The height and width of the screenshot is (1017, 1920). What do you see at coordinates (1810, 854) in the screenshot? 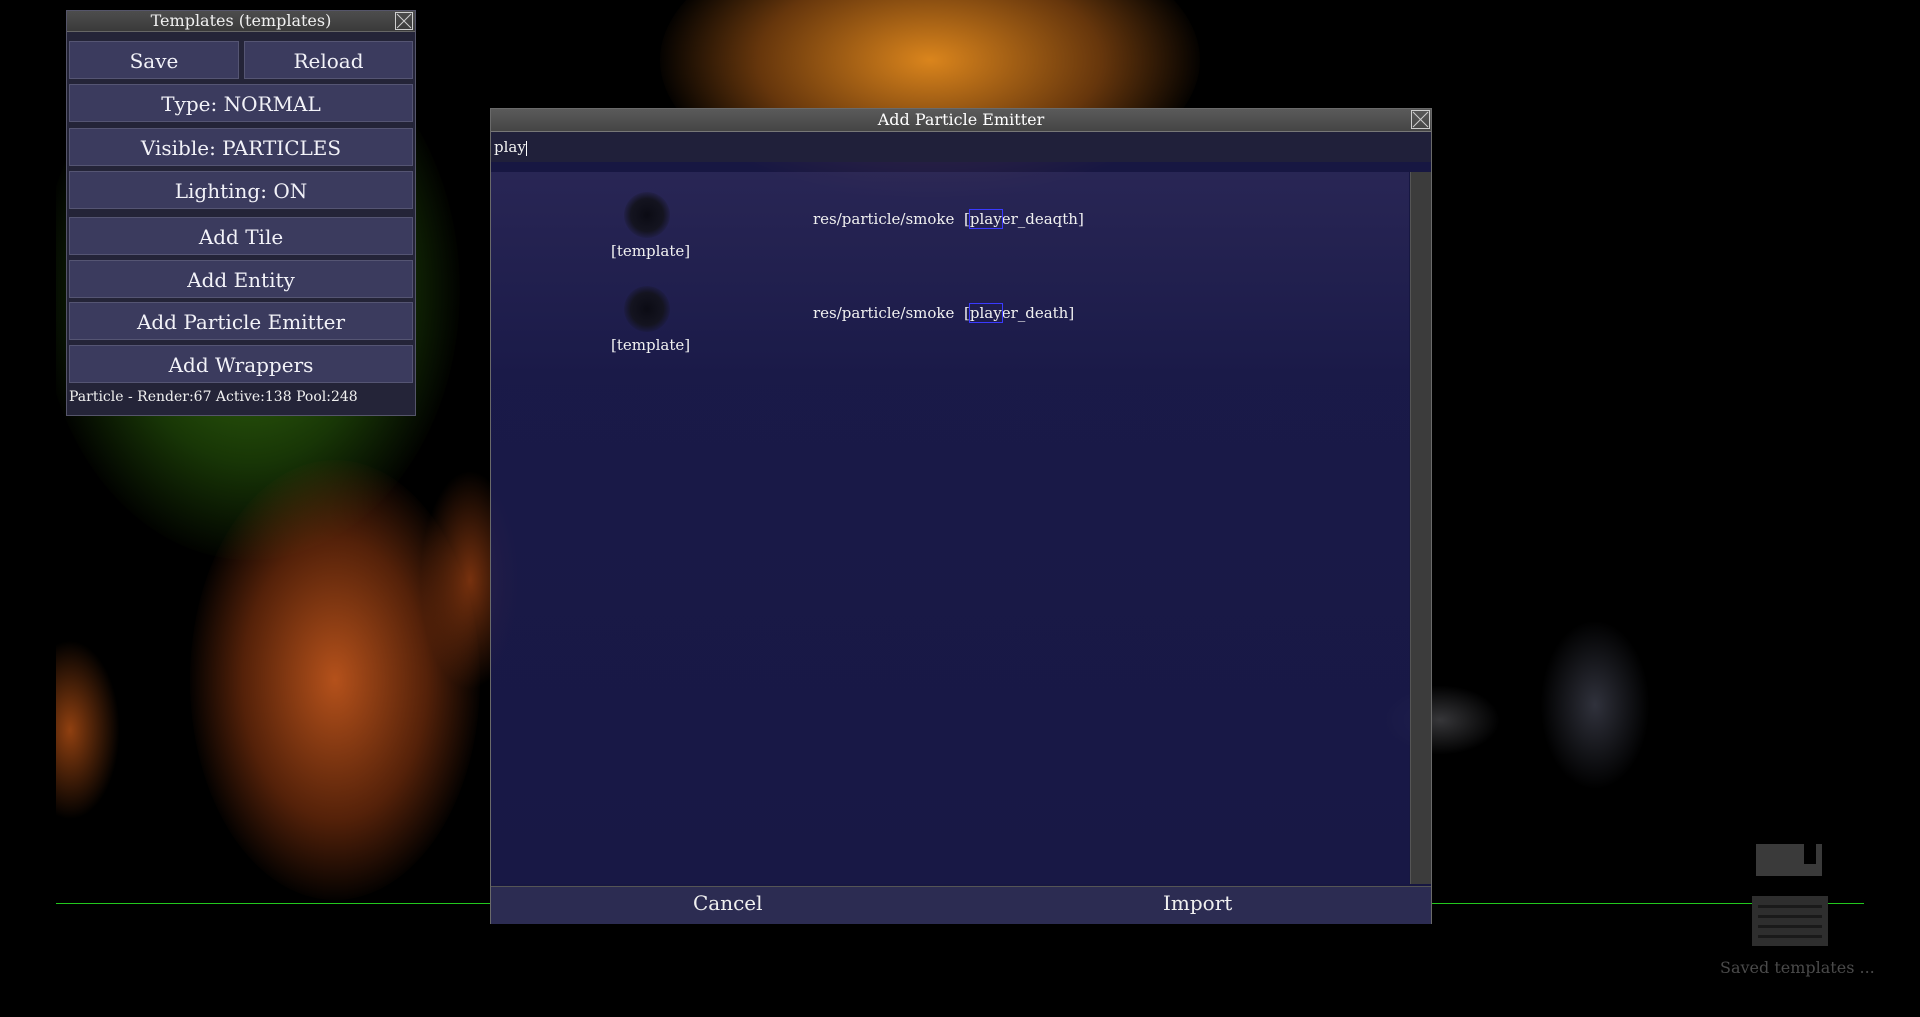
I see `save-icon-notch` at bounding box center [1810, 854].